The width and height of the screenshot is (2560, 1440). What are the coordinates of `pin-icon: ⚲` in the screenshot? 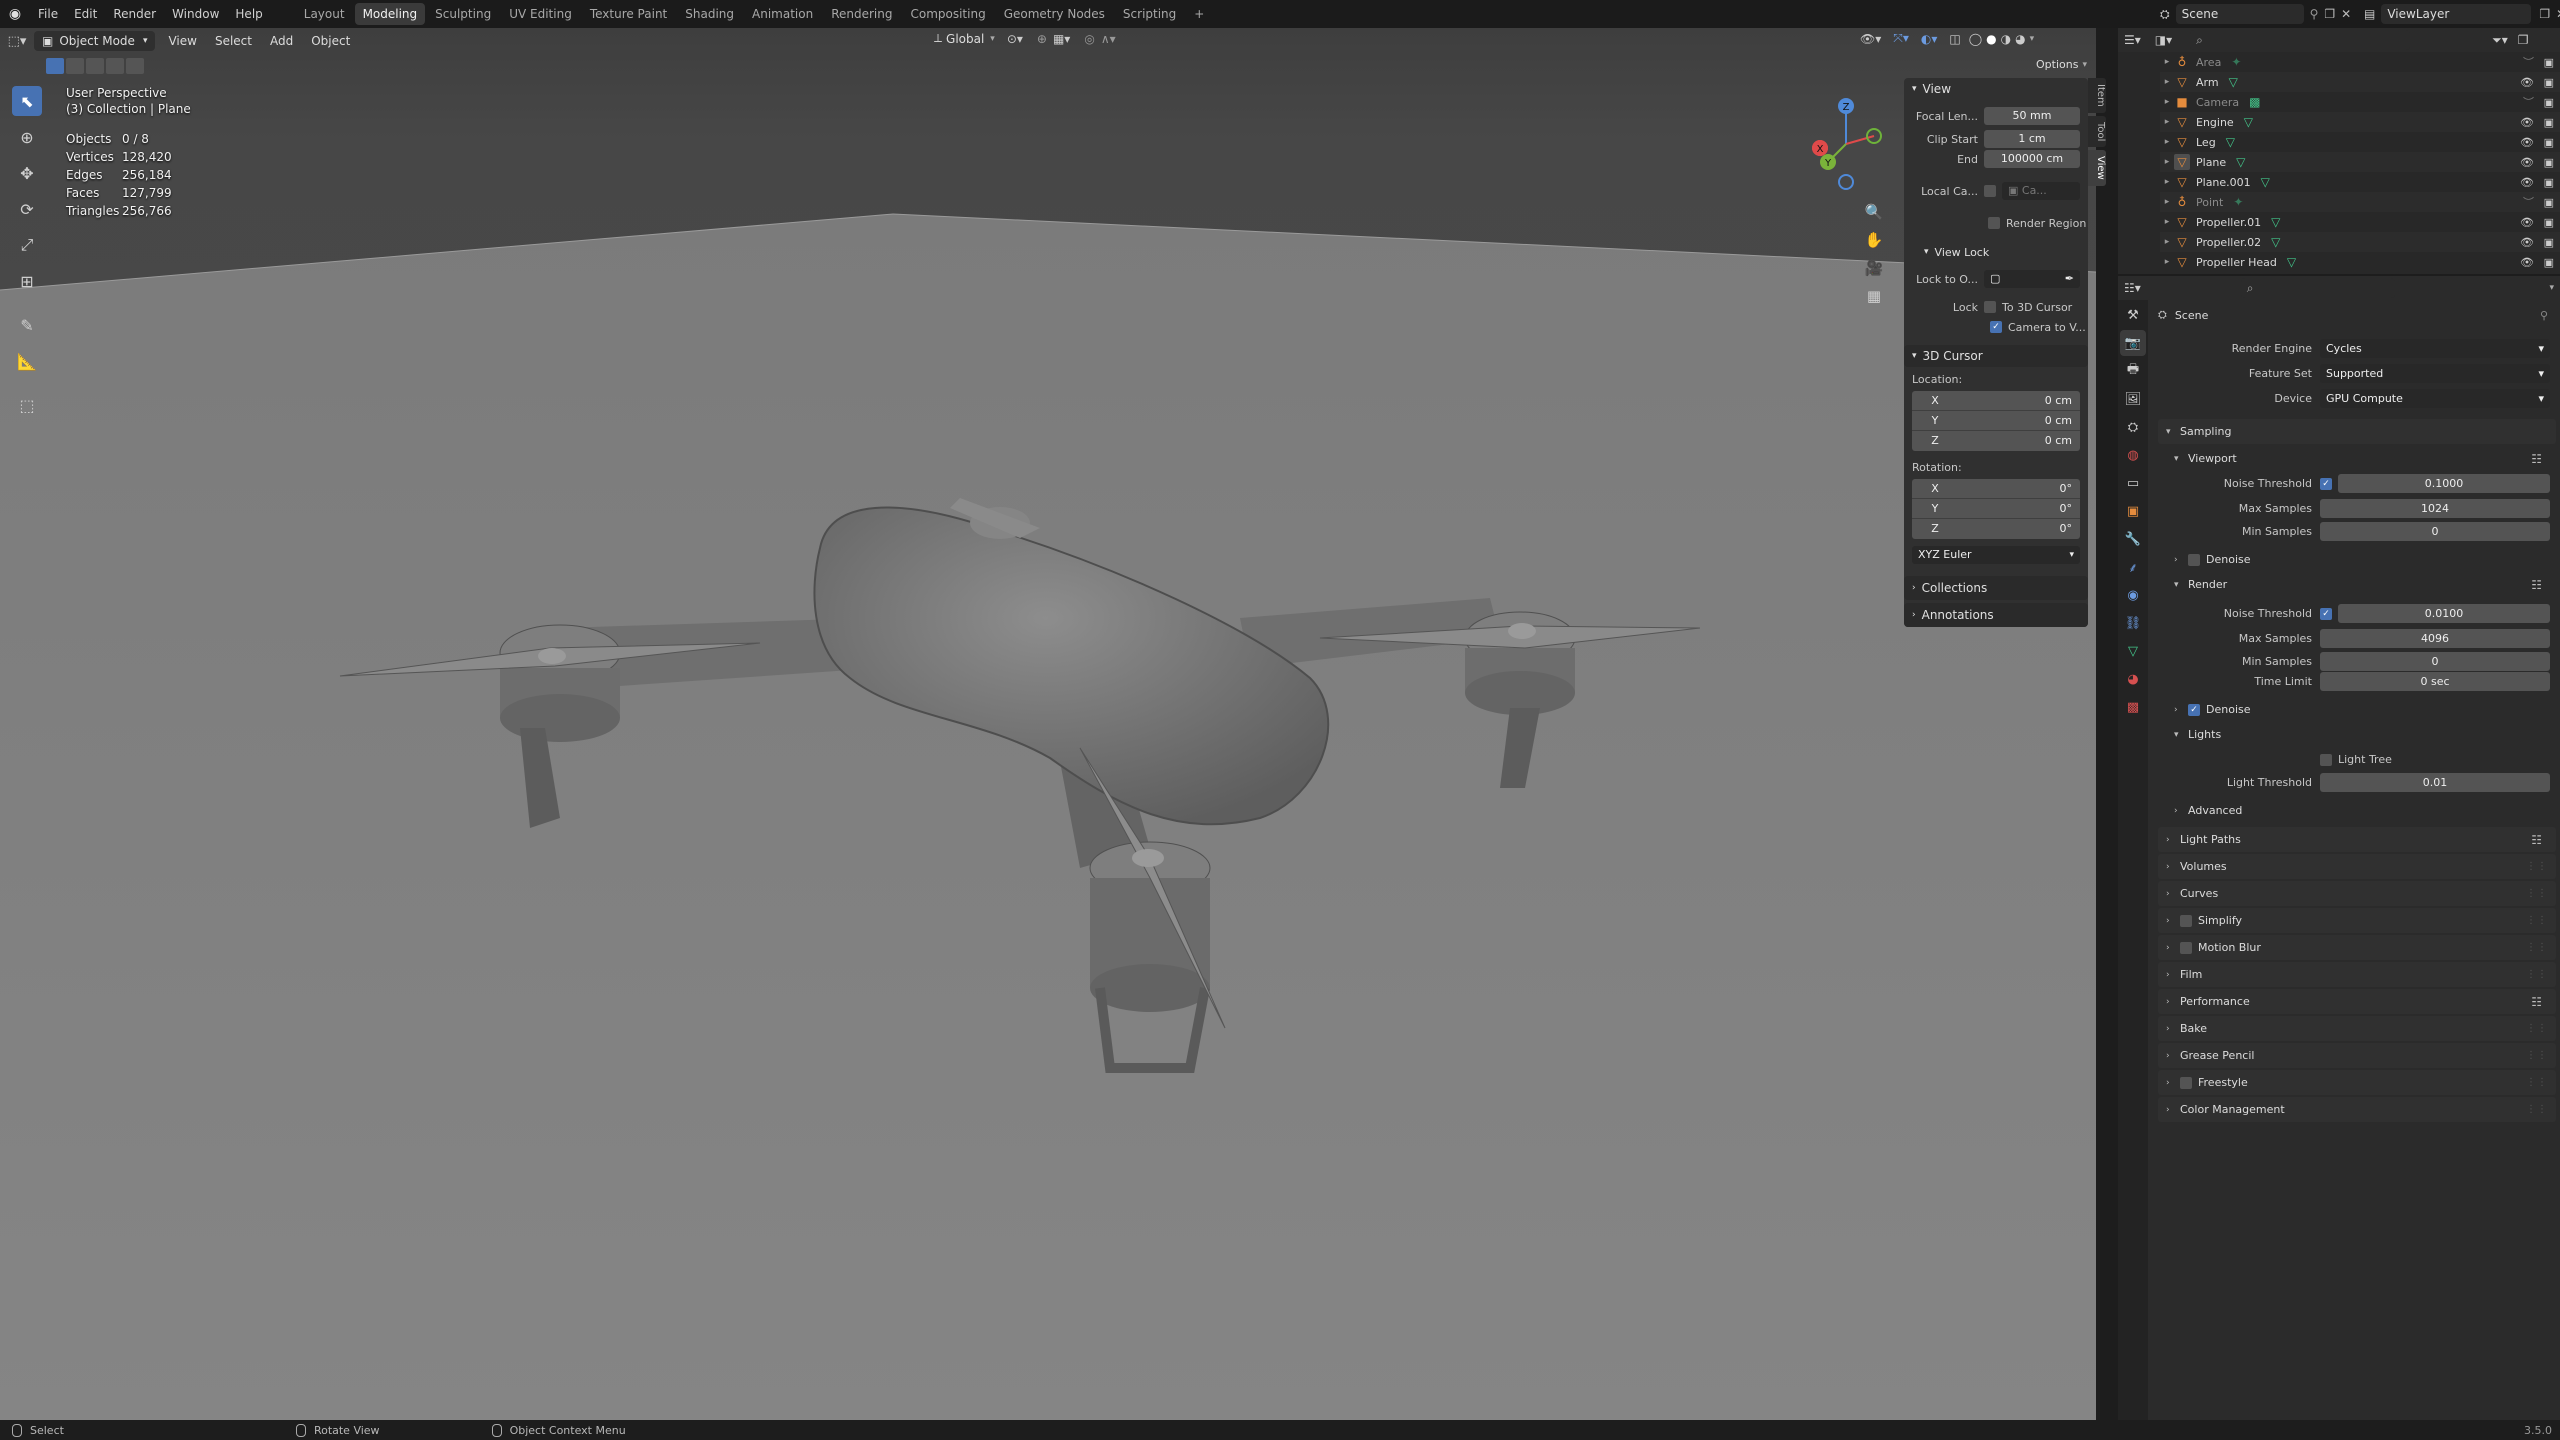 It's located at (2314, 14).